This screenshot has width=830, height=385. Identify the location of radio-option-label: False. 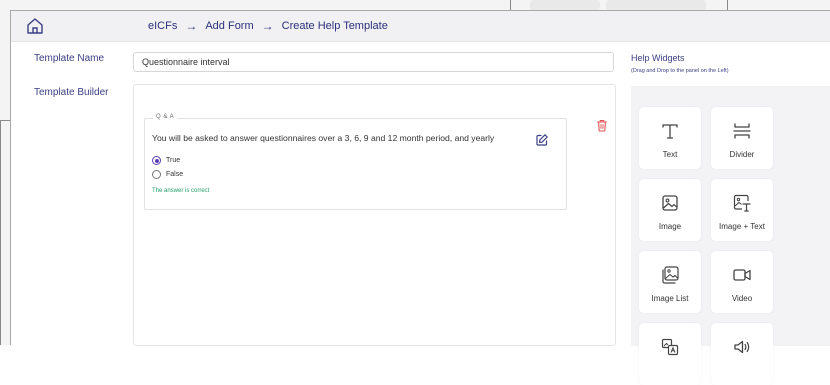
(175, 174).